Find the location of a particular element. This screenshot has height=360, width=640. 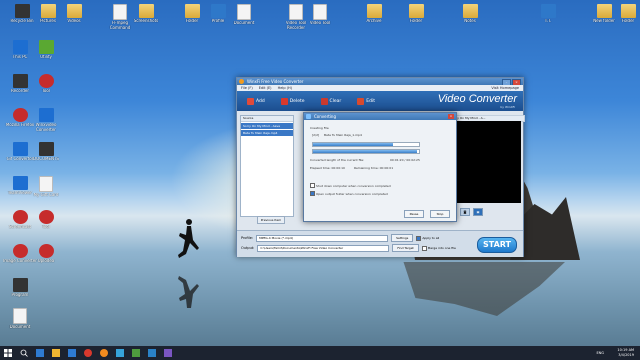

desktop-icon: Video Tool is located at coordinates (320, 19).